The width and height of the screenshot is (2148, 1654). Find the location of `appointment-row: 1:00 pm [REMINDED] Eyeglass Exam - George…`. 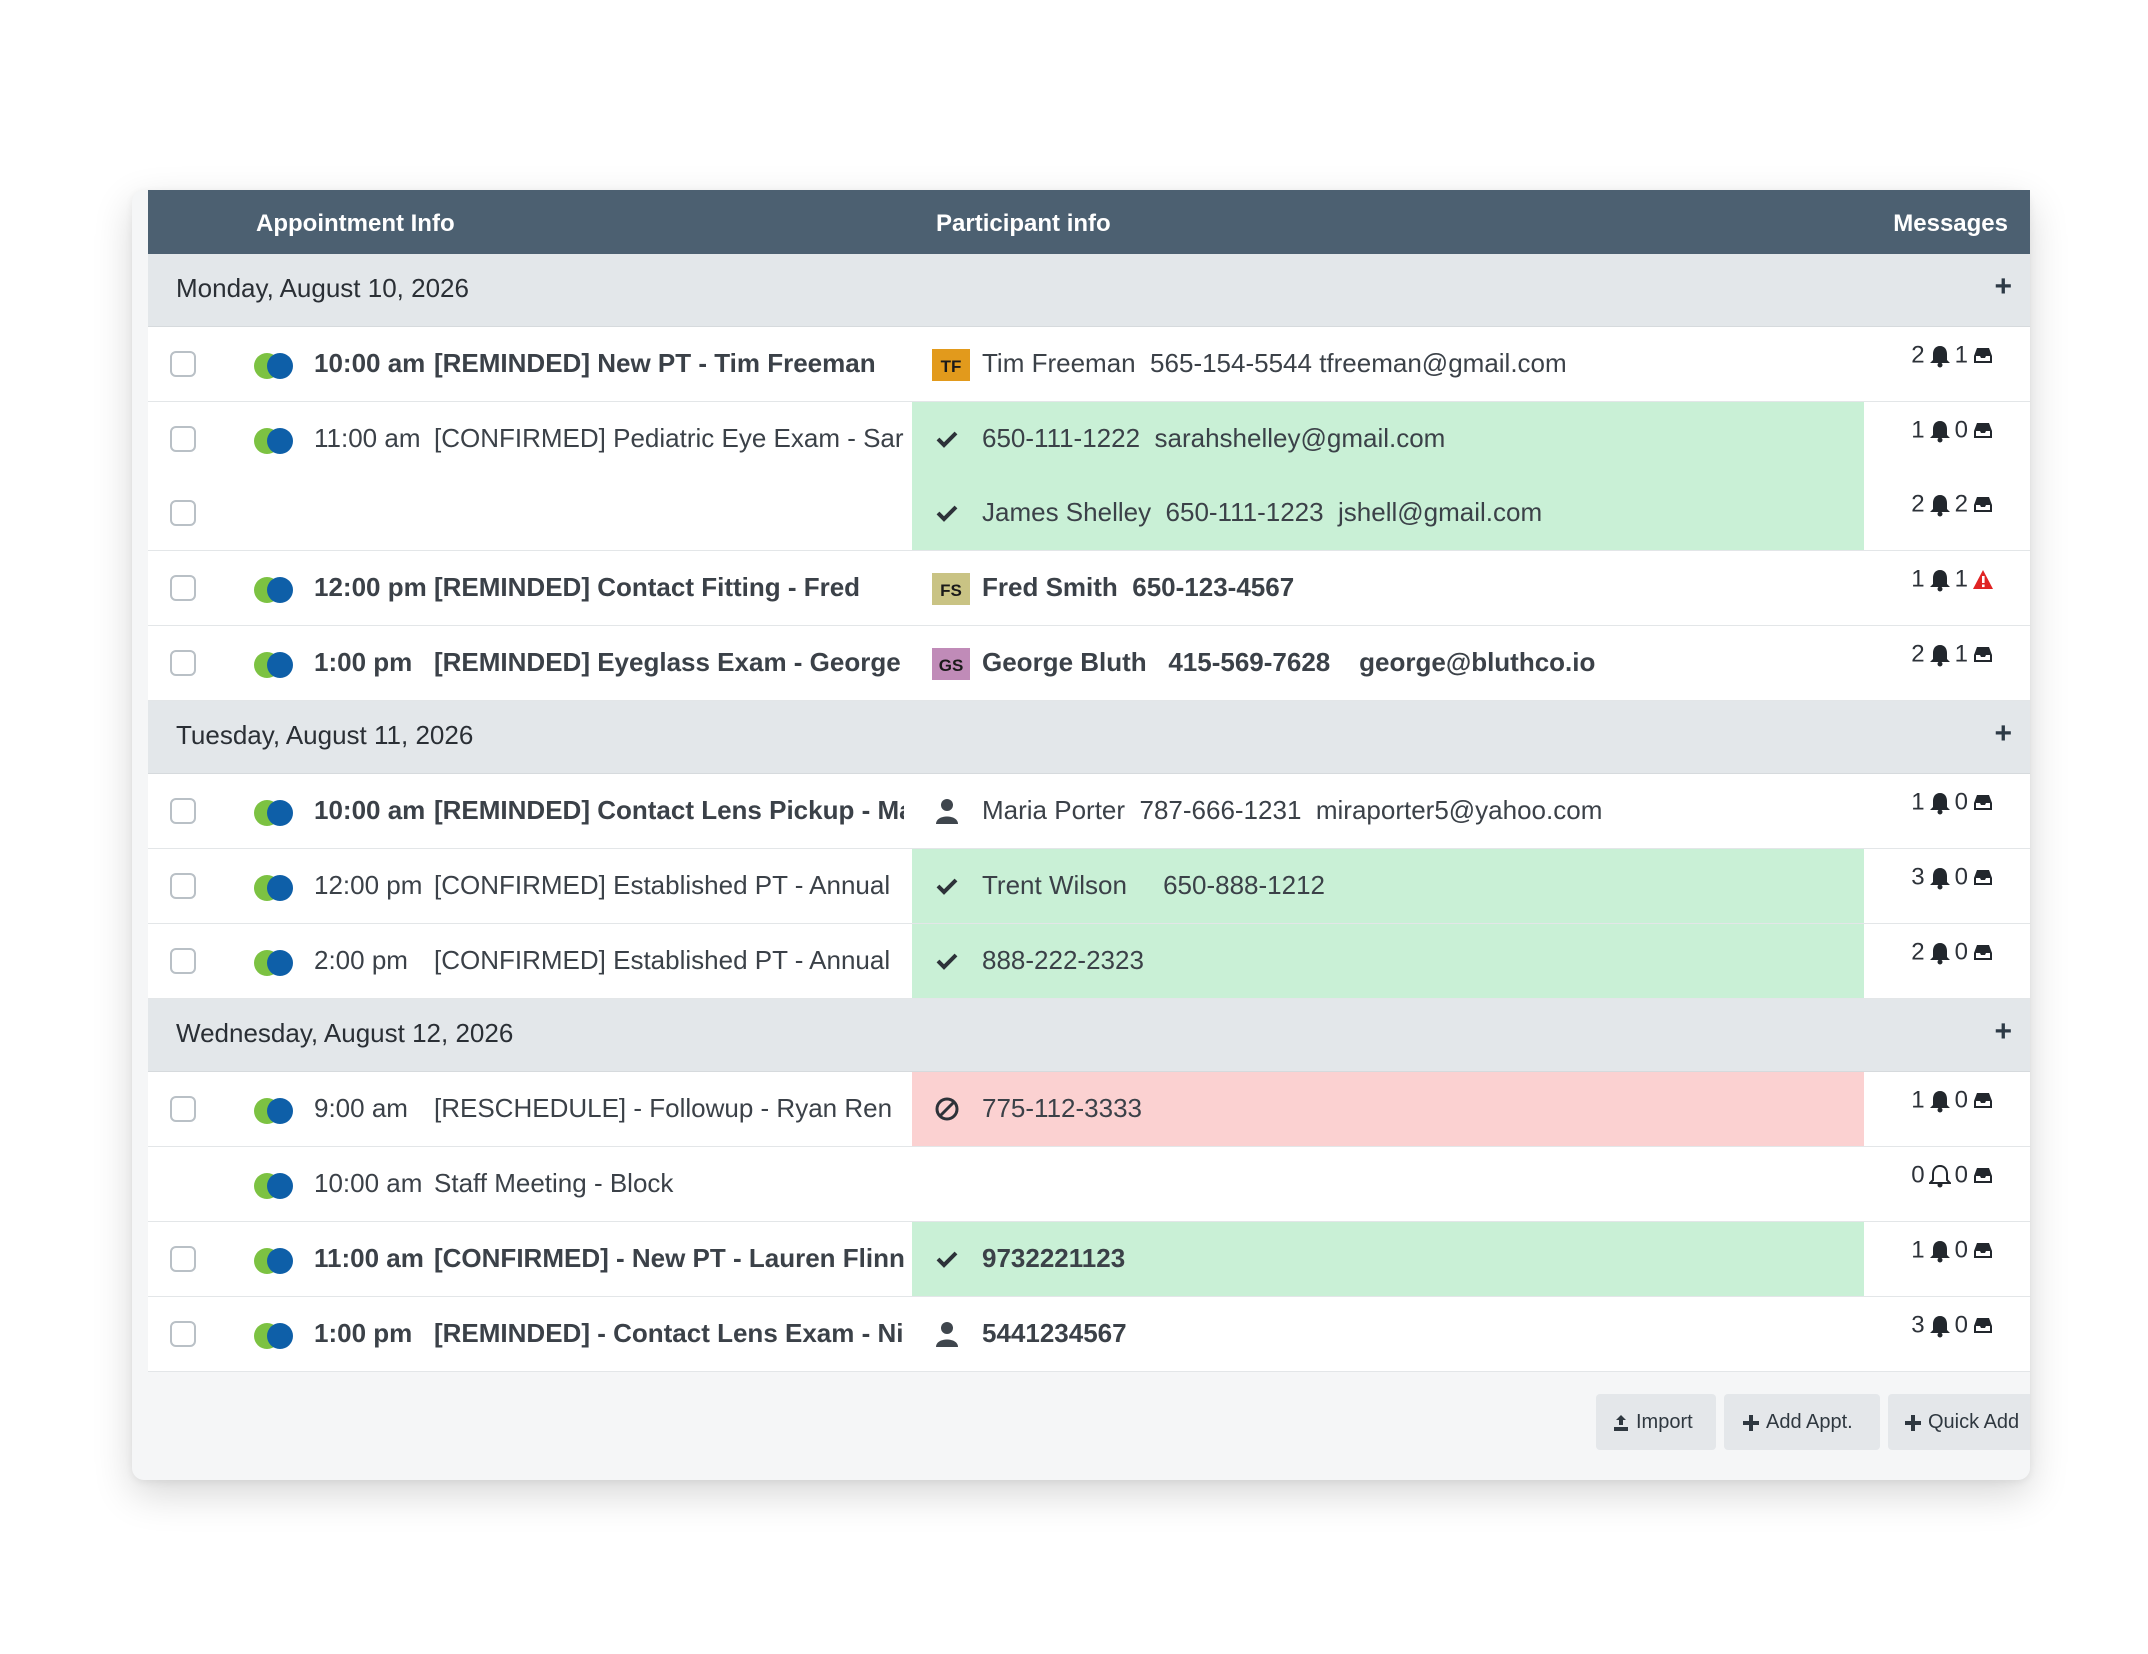

appointment-row: 1:00 pm [REMINDED] Eyeglass Exam - George… is located at coordinates (1089, 663).